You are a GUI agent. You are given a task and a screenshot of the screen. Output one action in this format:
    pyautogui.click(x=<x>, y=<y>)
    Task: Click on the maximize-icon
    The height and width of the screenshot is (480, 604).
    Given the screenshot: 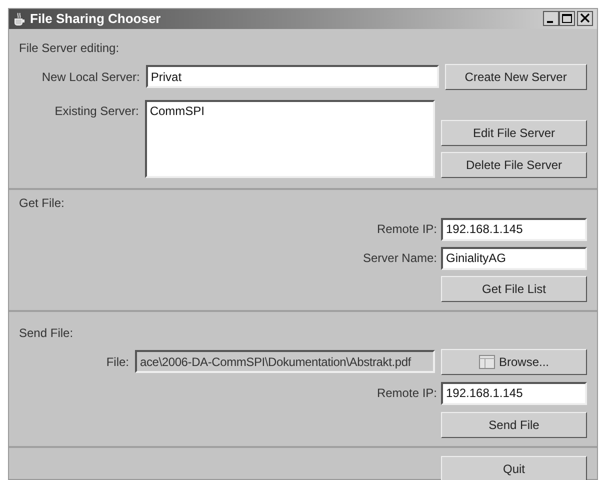 What is the action you would take?
    pyautogui.click(x=567, y=18)
    